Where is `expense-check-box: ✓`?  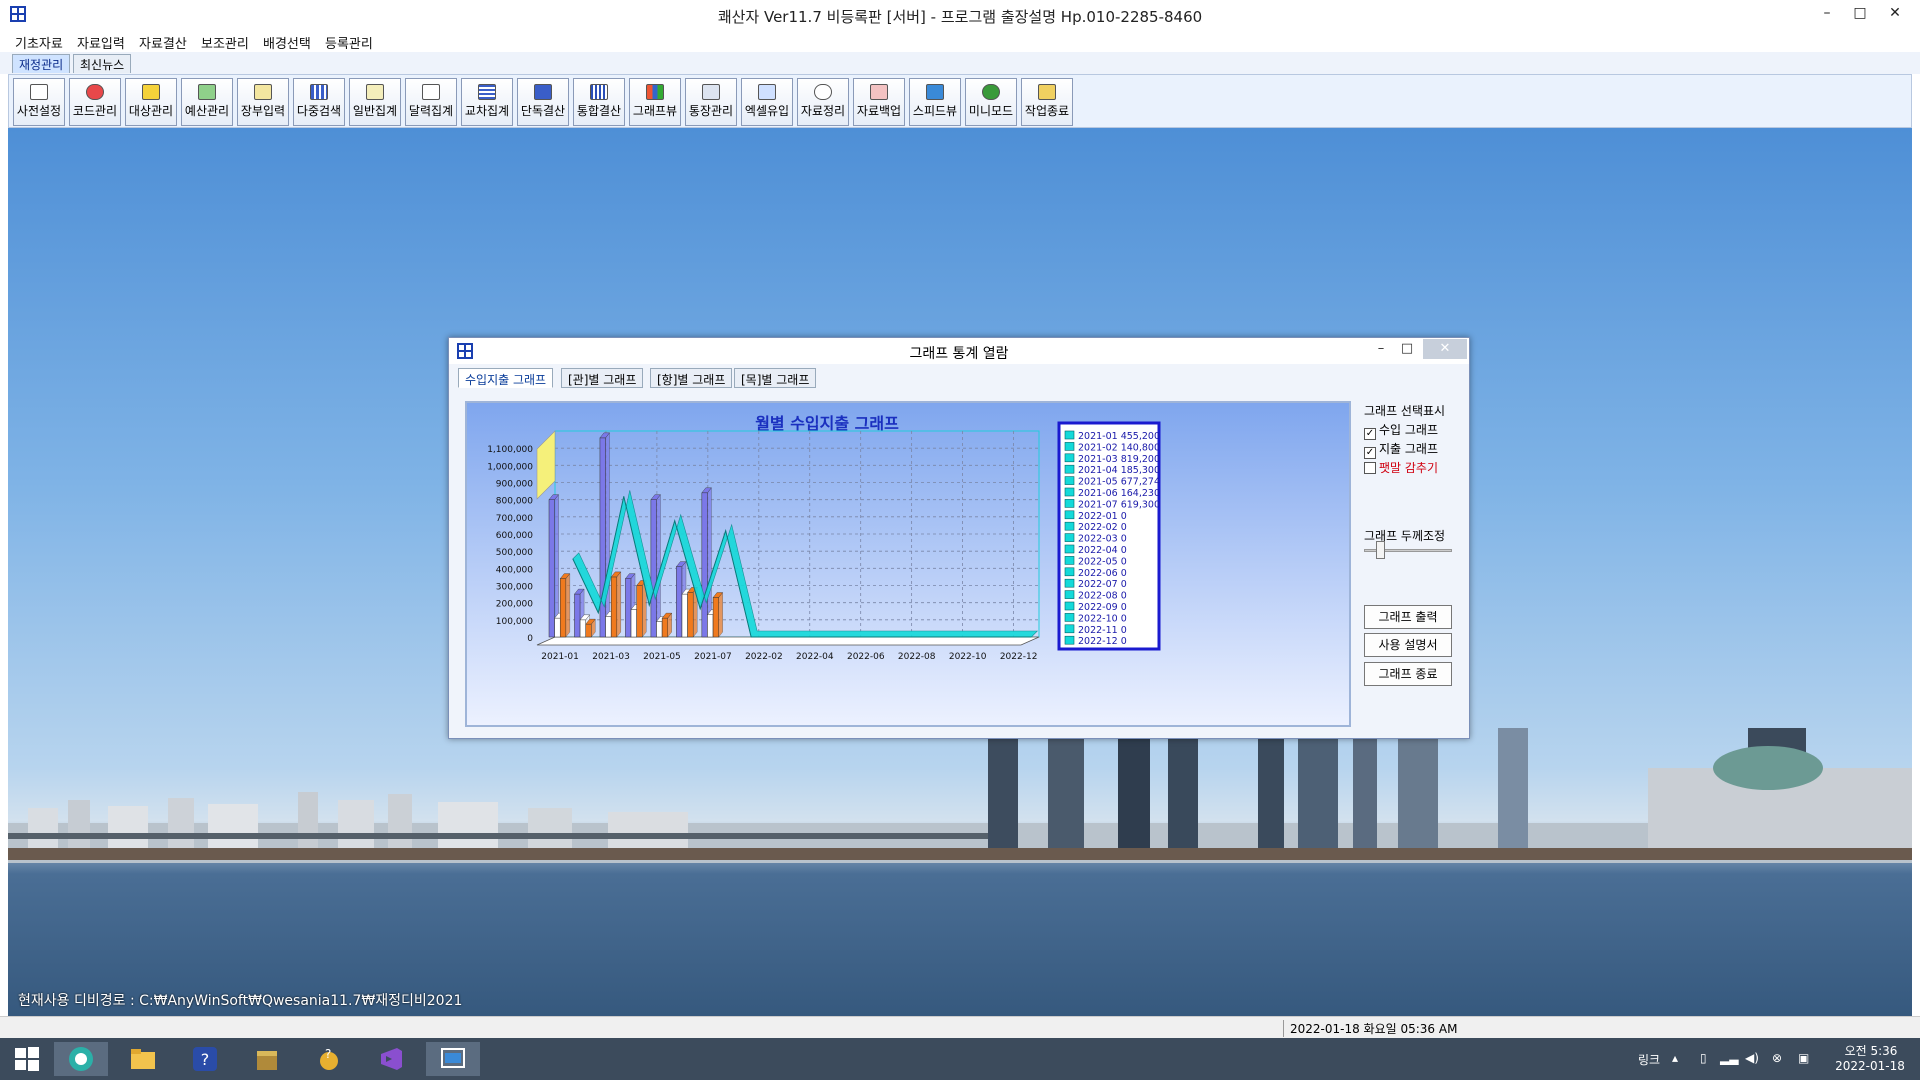
expense-check-box: ✓ is located at coordinates (1370, 453).